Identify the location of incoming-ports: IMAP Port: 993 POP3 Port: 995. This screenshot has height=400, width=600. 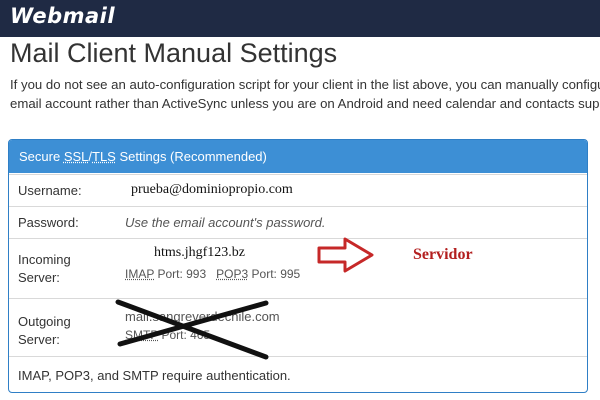
(212, 274).